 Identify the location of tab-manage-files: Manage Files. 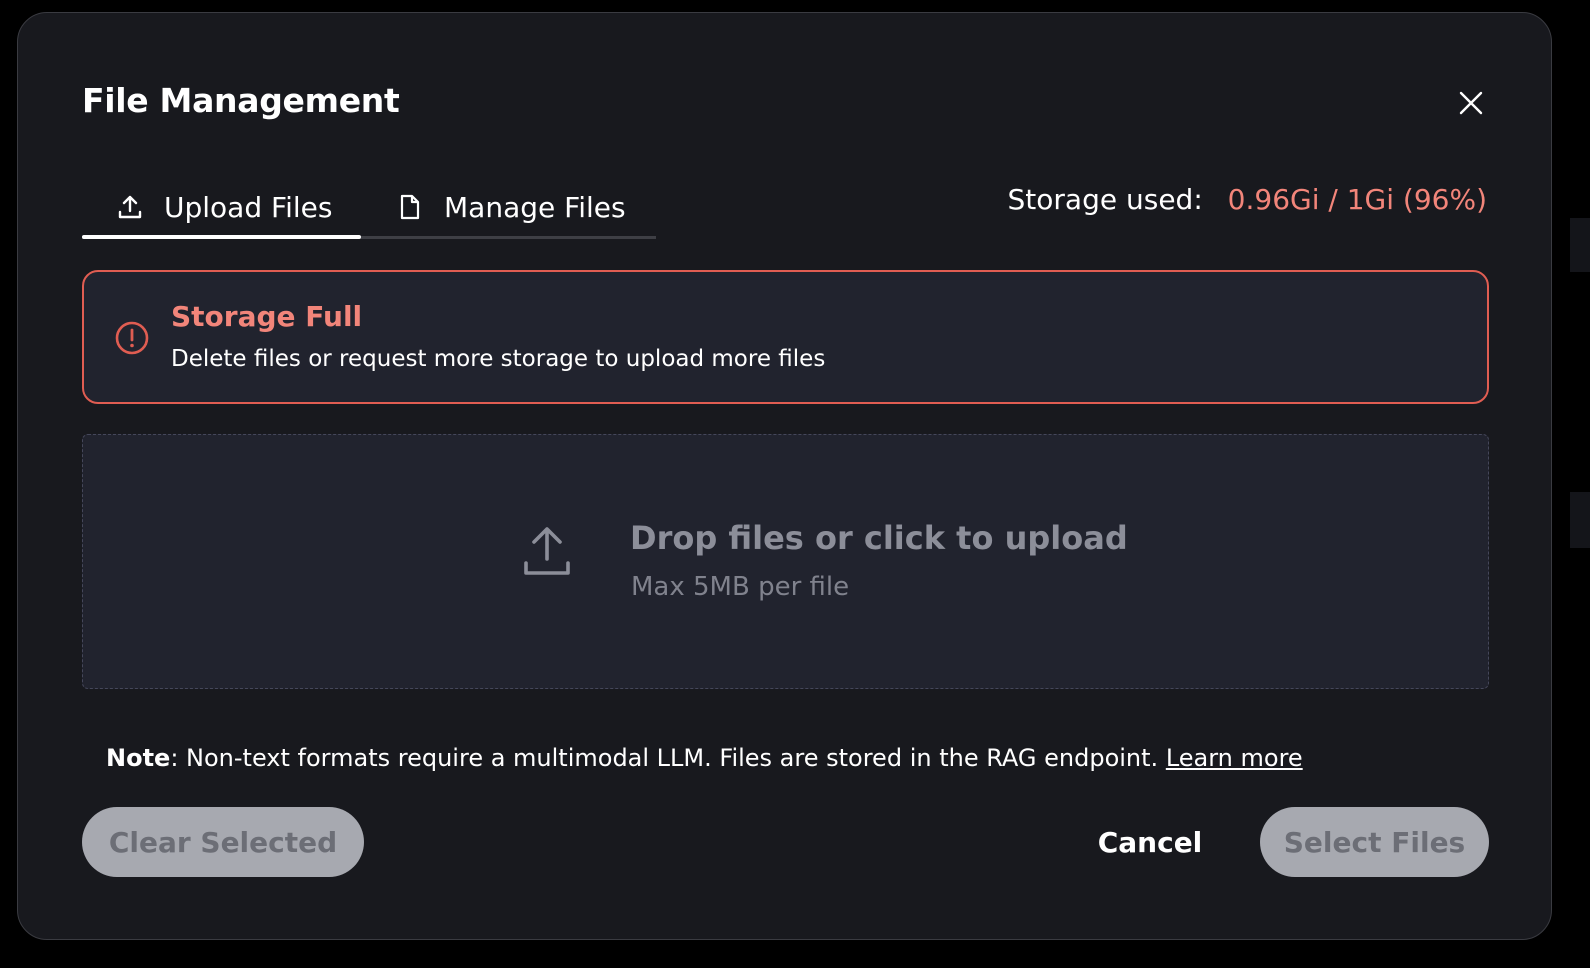
(511, 207).